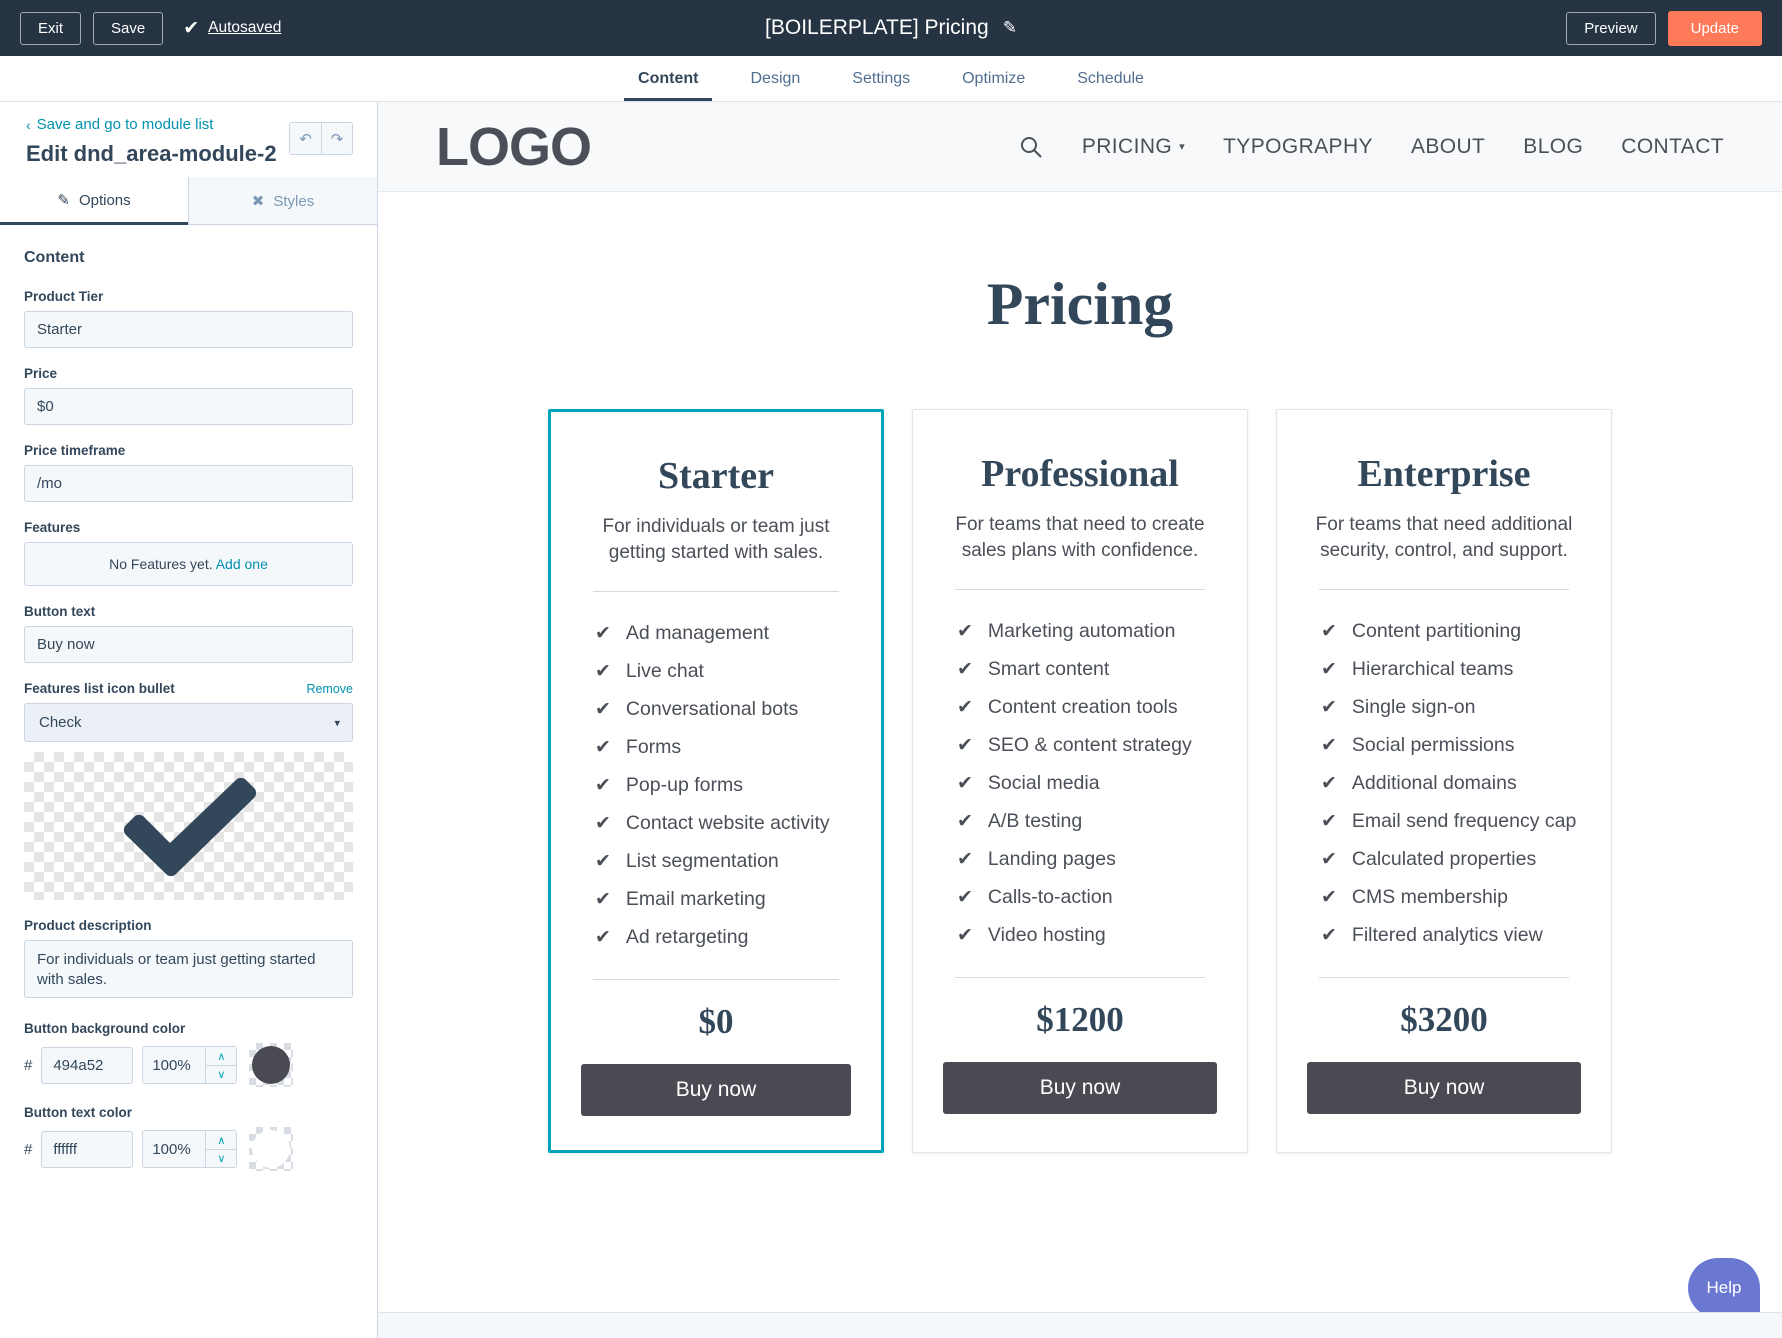 The height and width of the screenshot is (1338, 1782). What do you see at coordinates (1664, 28) in the screenshot?
I see `top-bar-right-group: Preview Update` at bounding box center [1664, 28].